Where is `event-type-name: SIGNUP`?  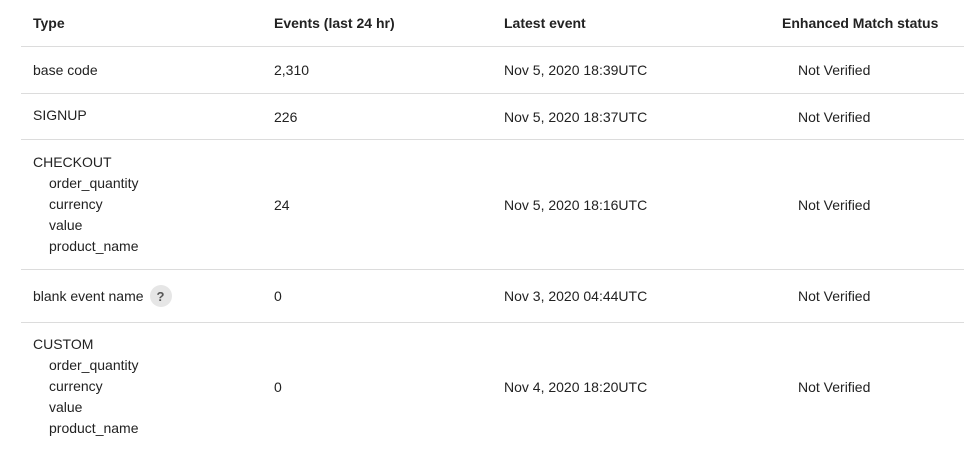 event-type-name: SIGNUP is located at coordinates (60, 115).